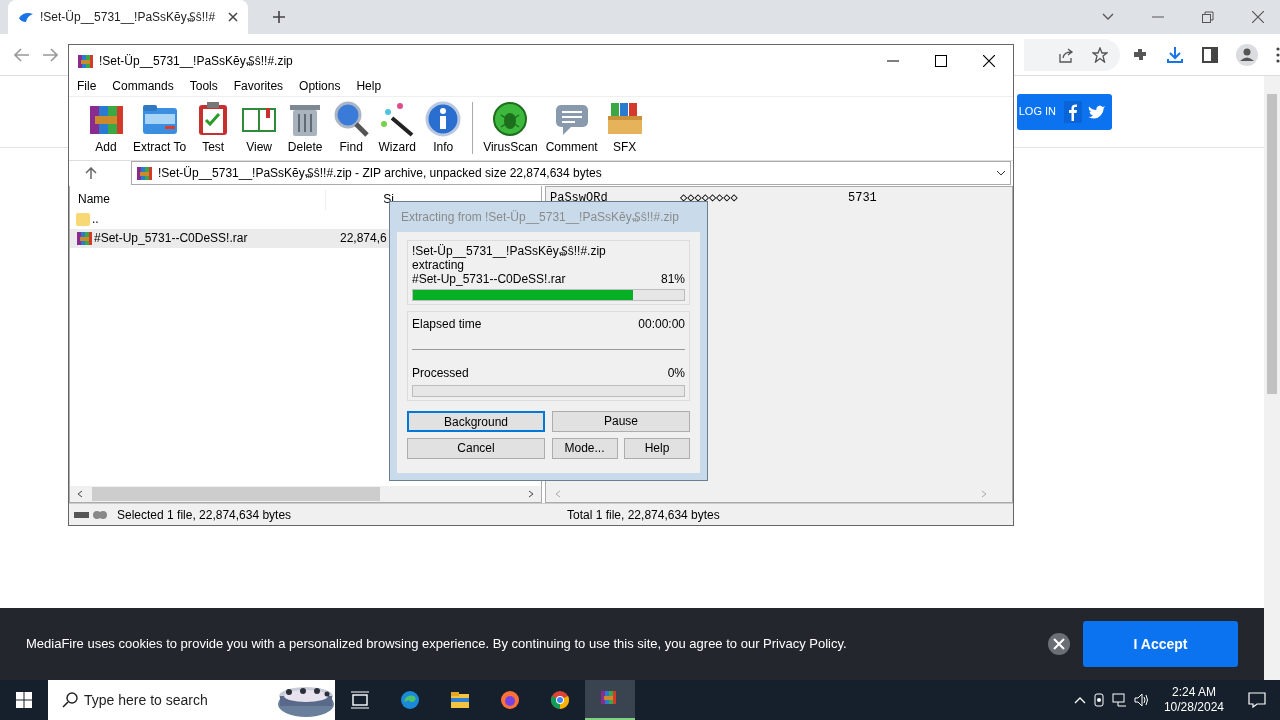 This screenshot has width=1280, height=720. I want to click on browser-tab: !Set-Üp__5731__!PaSsKĕy₷ŝ!!#, so click(128, 17).